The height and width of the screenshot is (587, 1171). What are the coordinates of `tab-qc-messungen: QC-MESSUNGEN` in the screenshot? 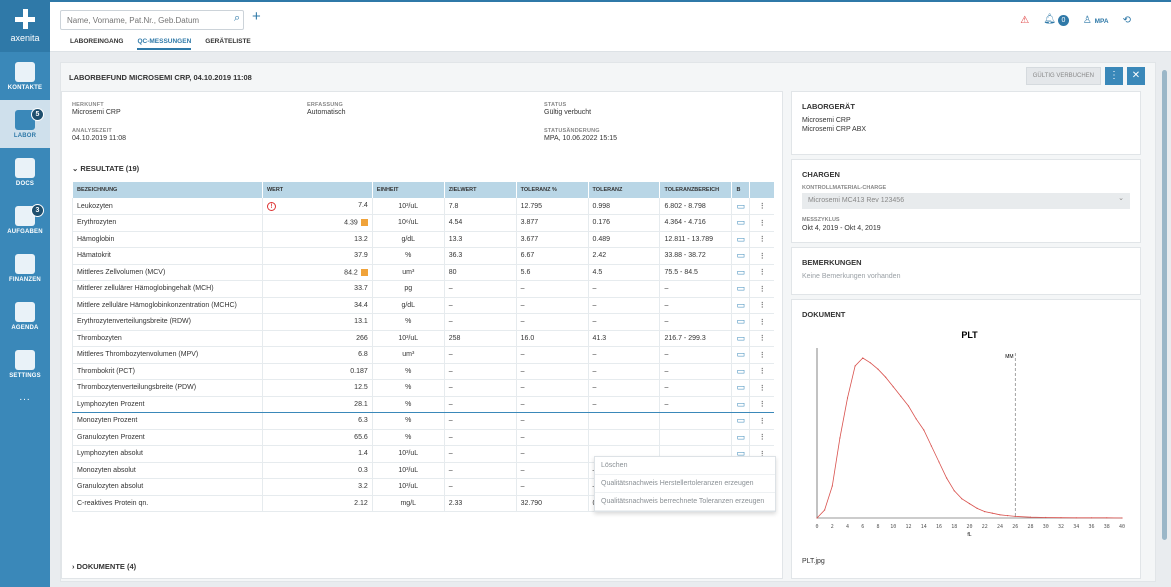 It's located at (164, 44).